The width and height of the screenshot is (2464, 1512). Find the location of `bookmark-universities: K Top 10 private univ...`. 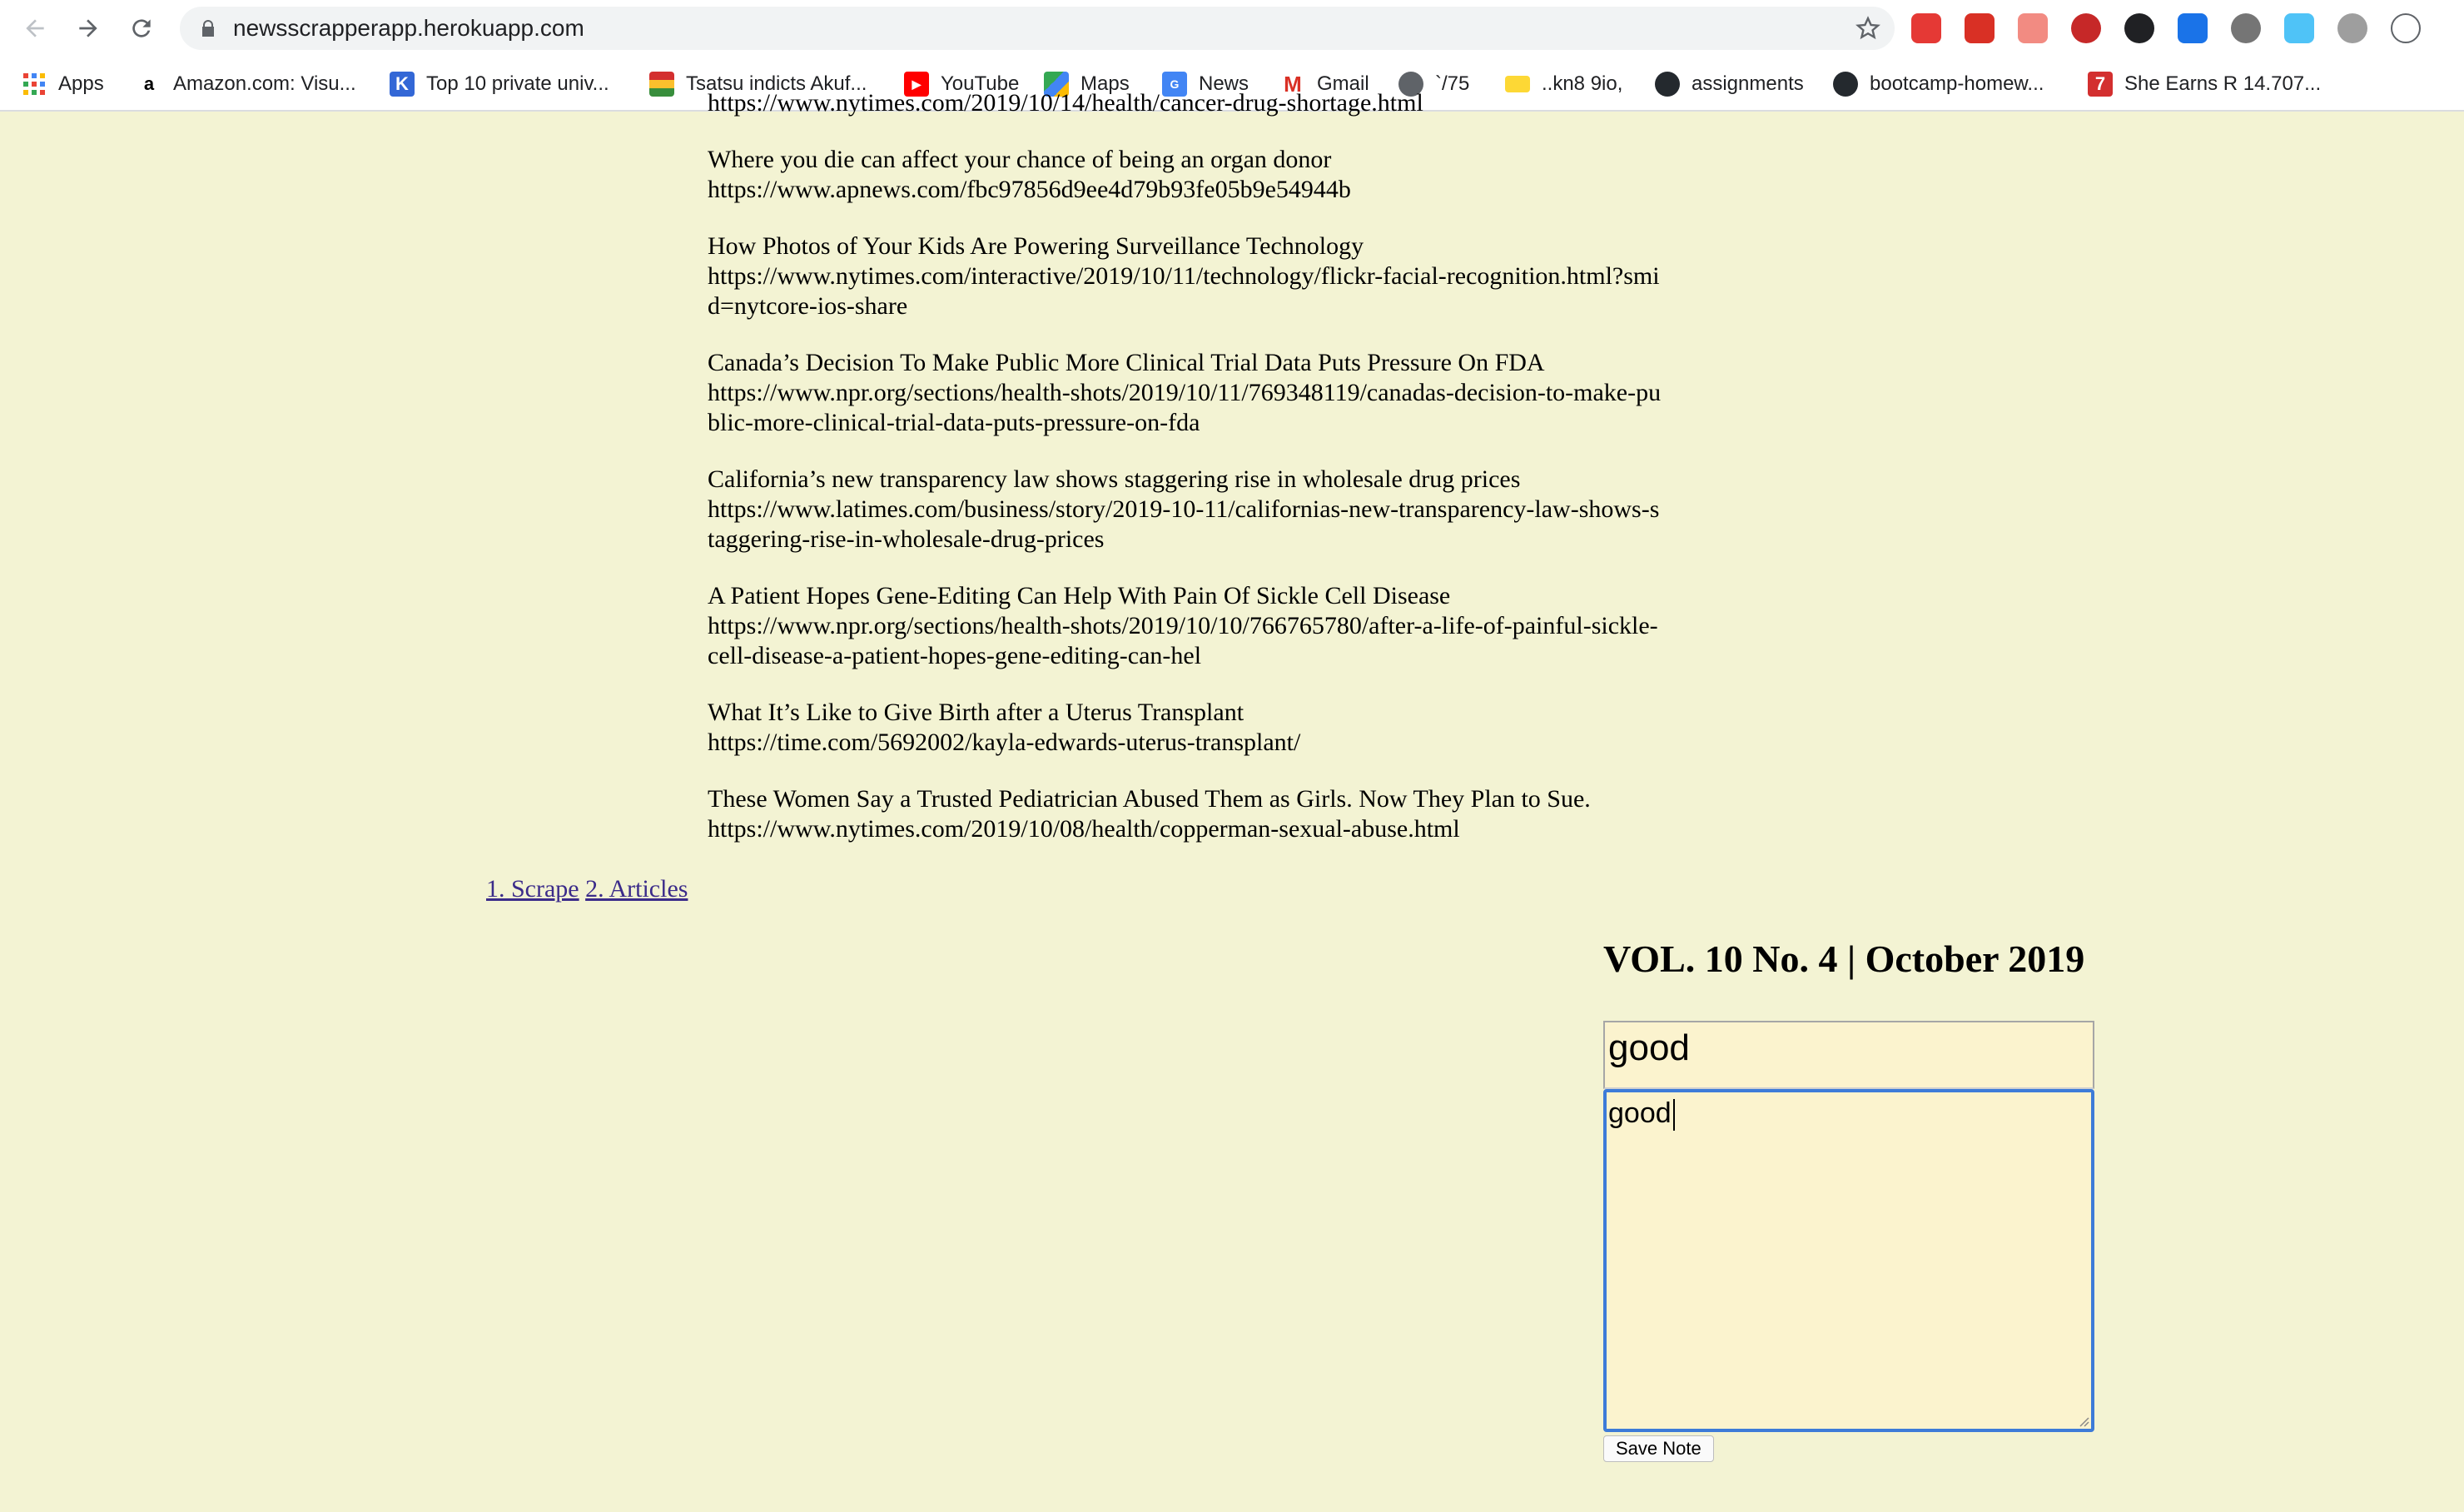

bookmark-universities: K Top 10 private univ... is located at coordinates (500, 85).